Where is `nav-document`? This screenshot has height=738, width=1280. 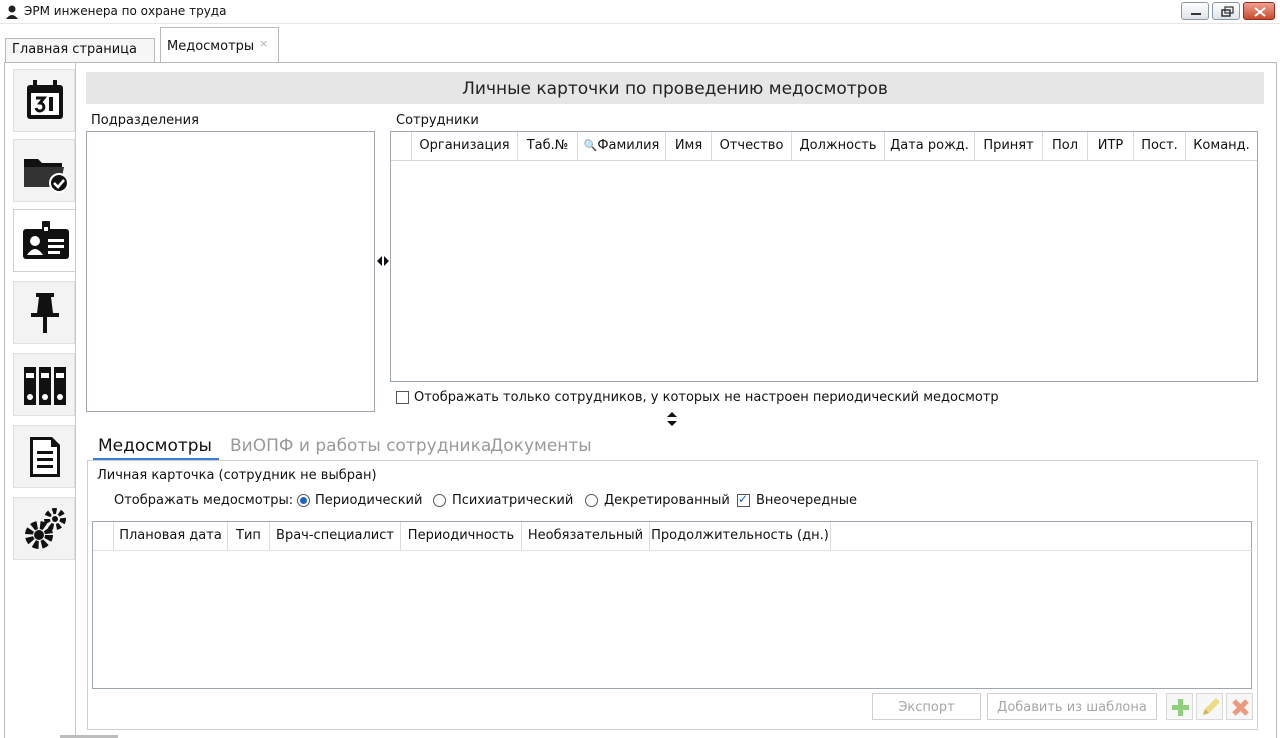 nav-document is located at coordinates (44, 456).